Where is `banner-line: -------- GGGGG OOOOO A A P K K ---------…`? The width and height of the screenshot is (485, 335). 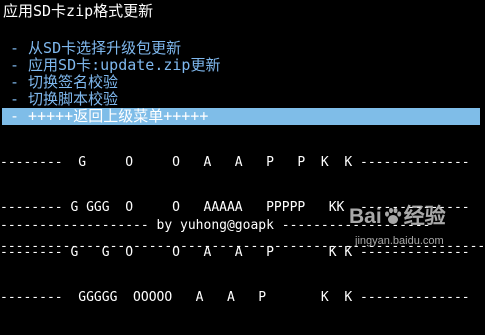
banner-line: -------- GGGGG OOOOO A A P K K ---------… is located at coordinates (235, 297).